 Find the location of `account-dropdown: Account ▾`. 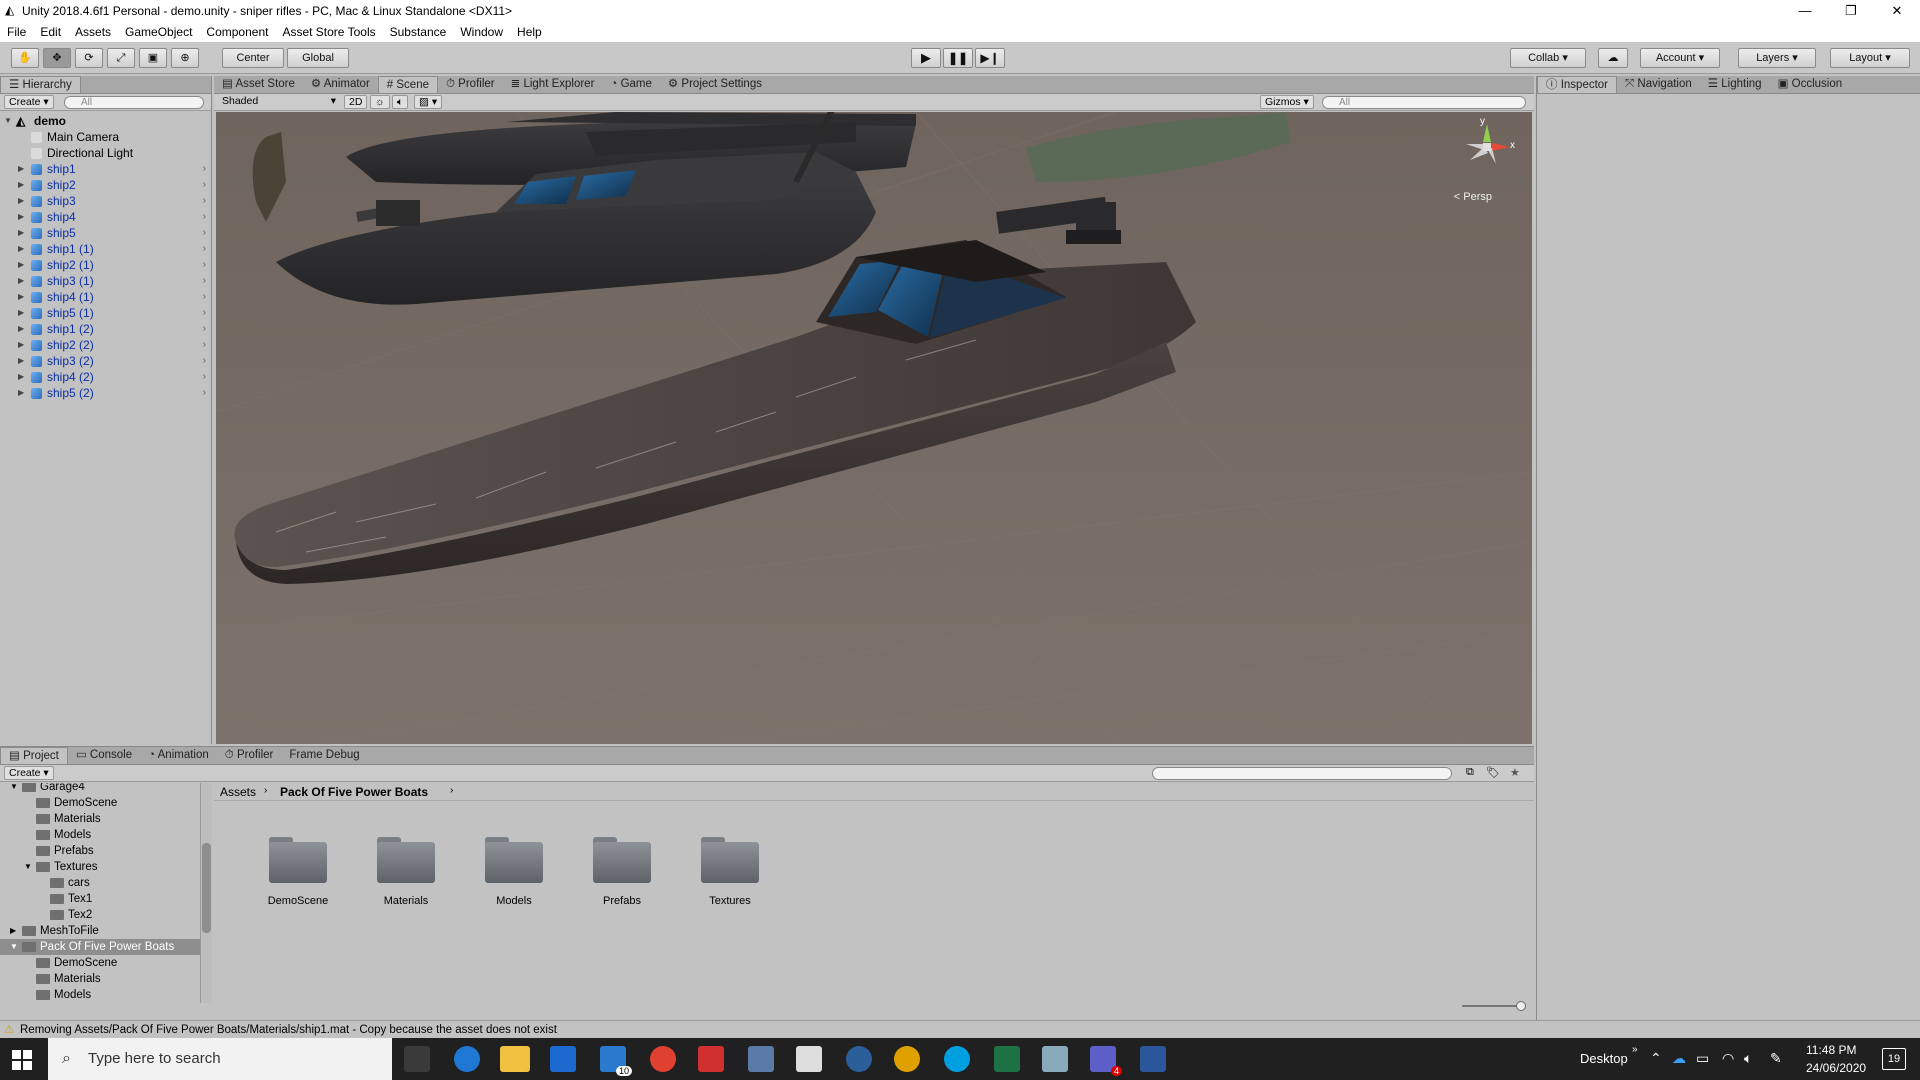

account-dropdown: Account ▾ is located at coordinates (1680, 58).